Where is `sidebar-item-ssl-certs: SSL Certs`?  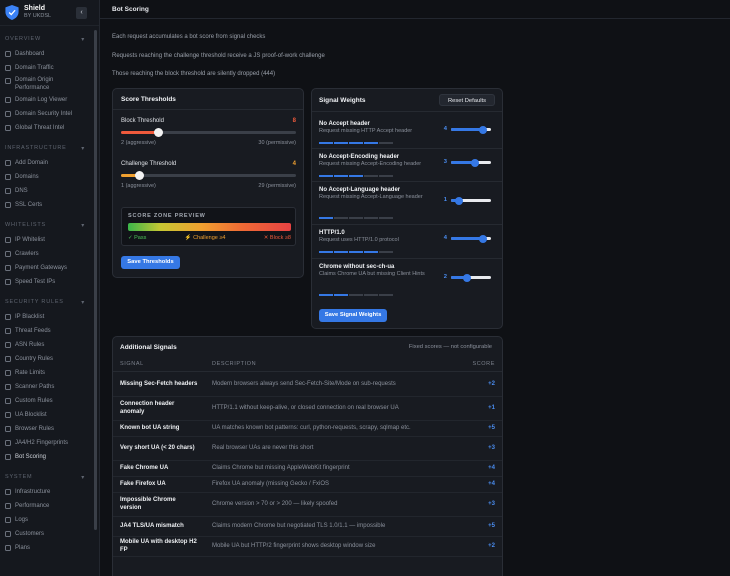 sidebar-item-ssl-certs: SSL Certs is located at coordinates (49, 205).